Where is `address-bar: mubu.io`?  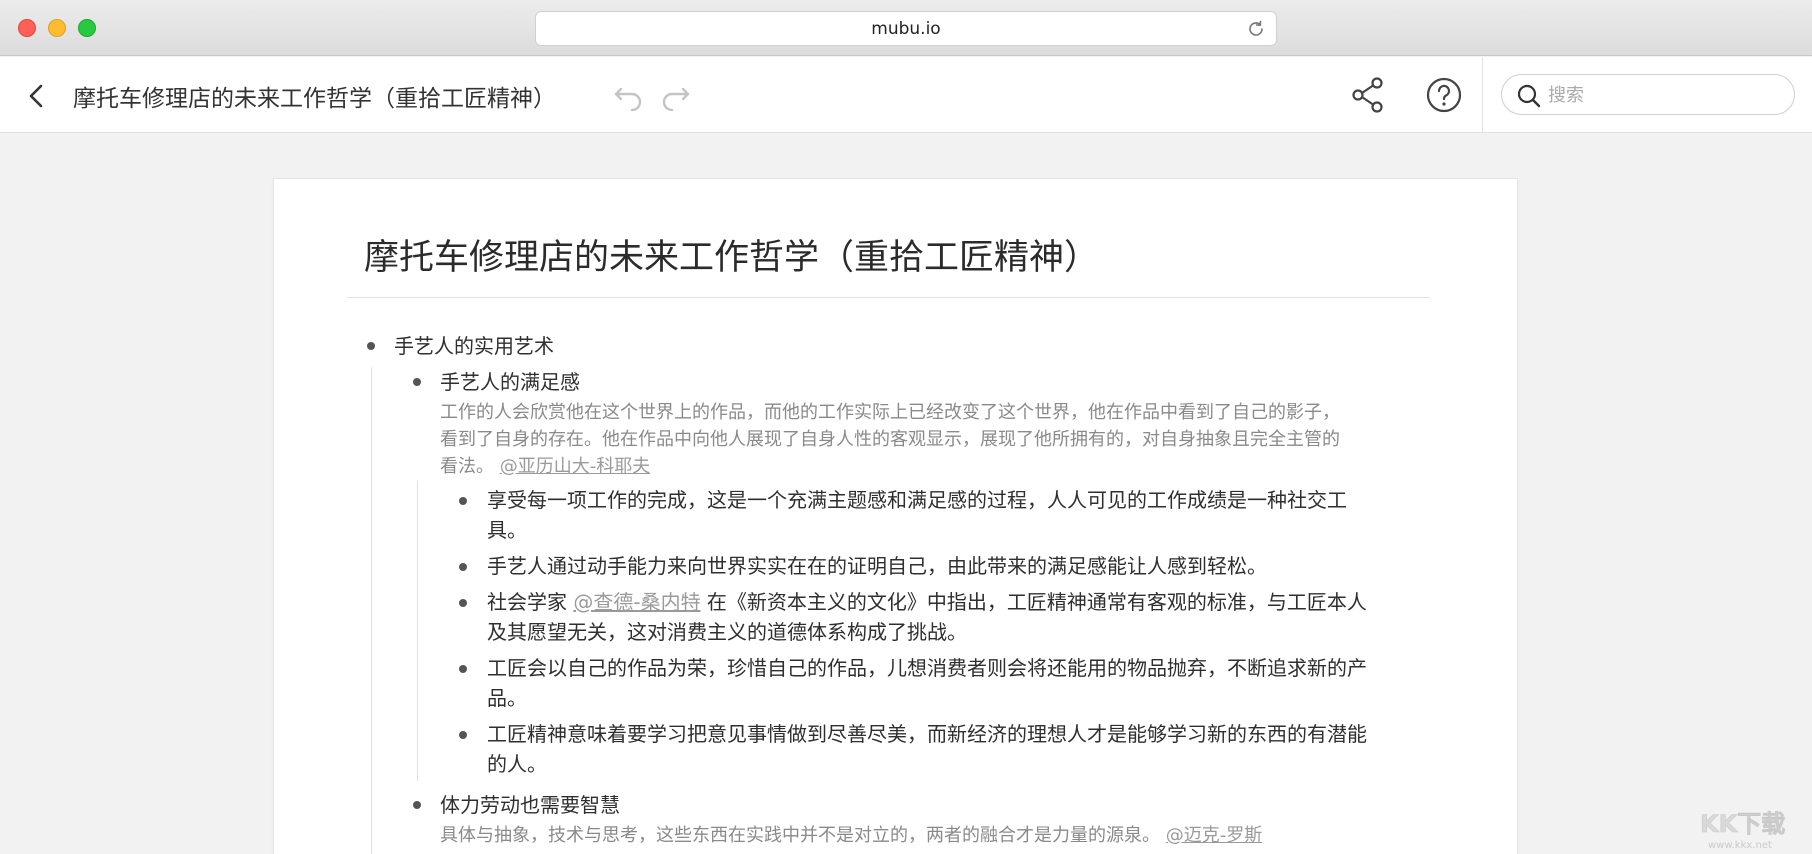 address-bar: mubu.io is located at coordinates (906, 28).